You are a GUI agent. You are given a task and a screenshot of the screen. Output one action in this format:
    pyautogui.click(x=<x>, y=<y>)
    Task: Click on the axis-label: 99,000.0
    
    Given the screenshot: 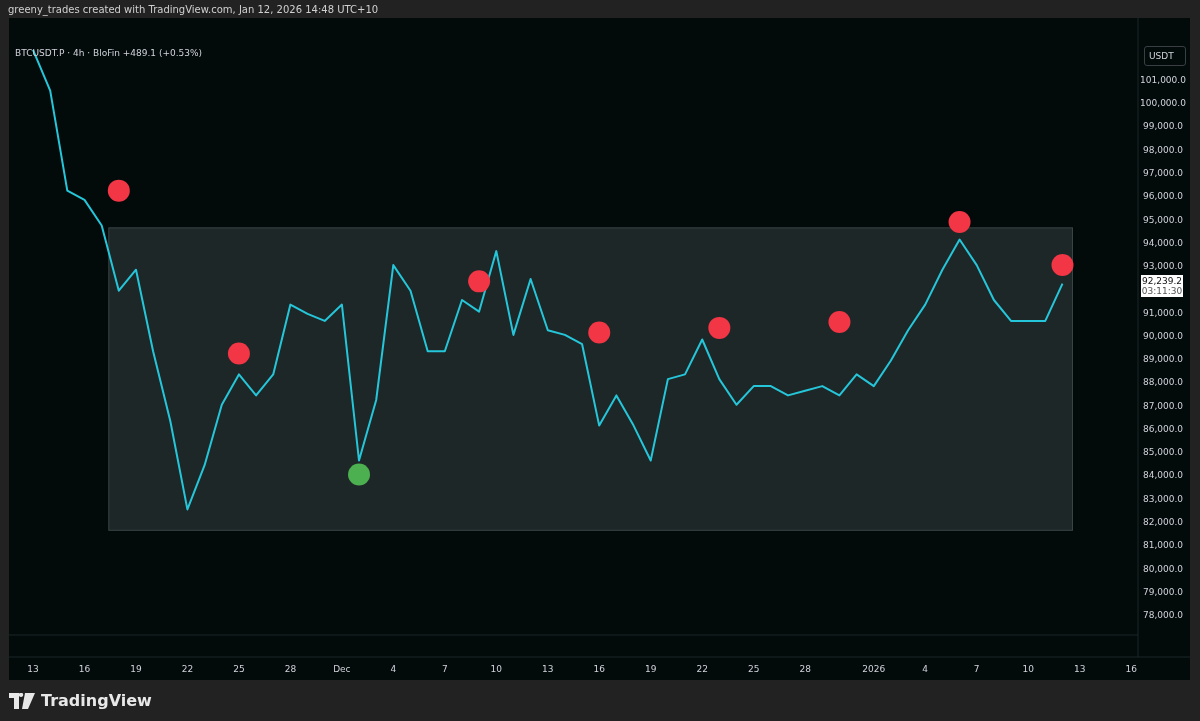 What is the action you would take?
    pyautogui.click(x=1163, y=126)
    